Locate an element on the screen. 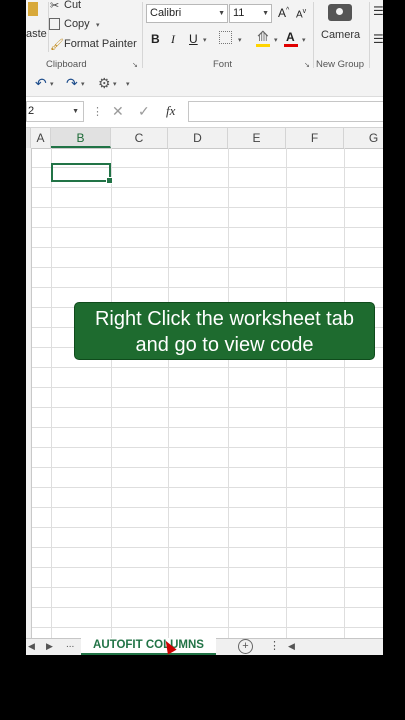 The height and width of the screenshot is (720, 405). insert-function-button: fx is located at coordinates (170, 111).